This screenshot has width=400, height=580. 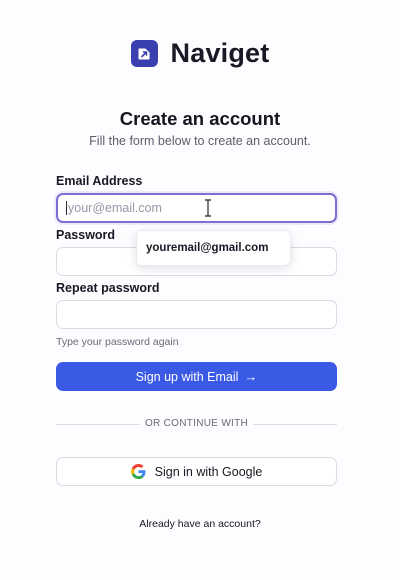 I want to click on repeat-password-hint: Type your password again, so click(x=117, y=342).